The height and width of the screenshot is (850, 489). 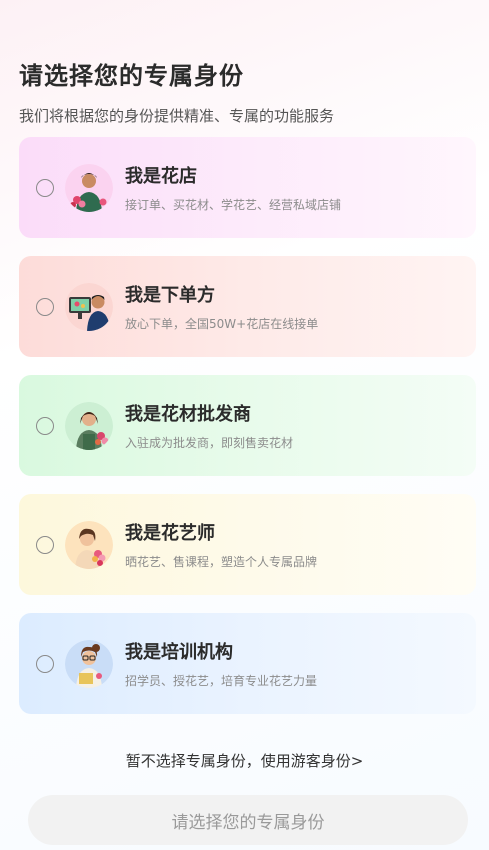 What do you see at coordinates (170, 295) in the screenshot?
I see `role-title: 我是下单方` at bounding box center [170, 295].